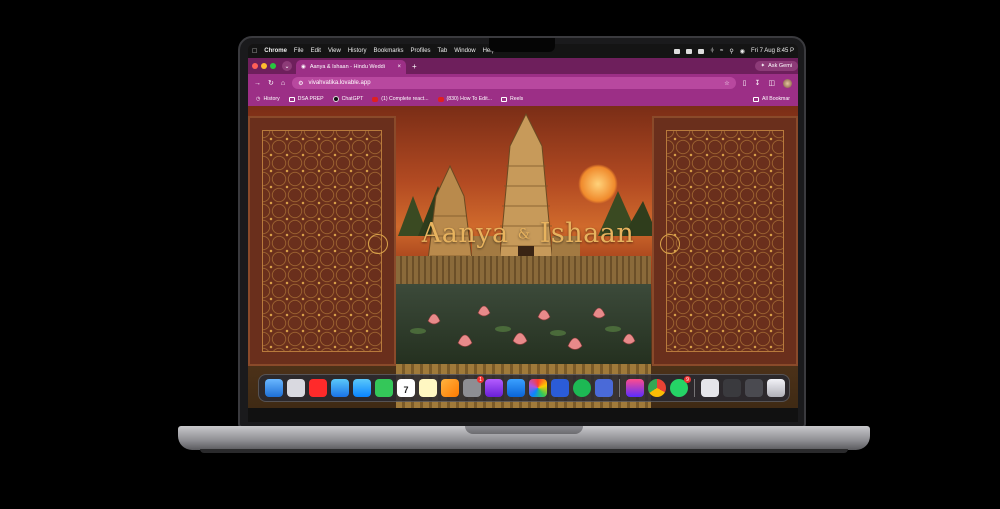 The image size is (1000, 509). What do you see at coordinates (283, 83) in the screenshot?
I see `home-icon: ⌂` at bounding box center [283, 83].